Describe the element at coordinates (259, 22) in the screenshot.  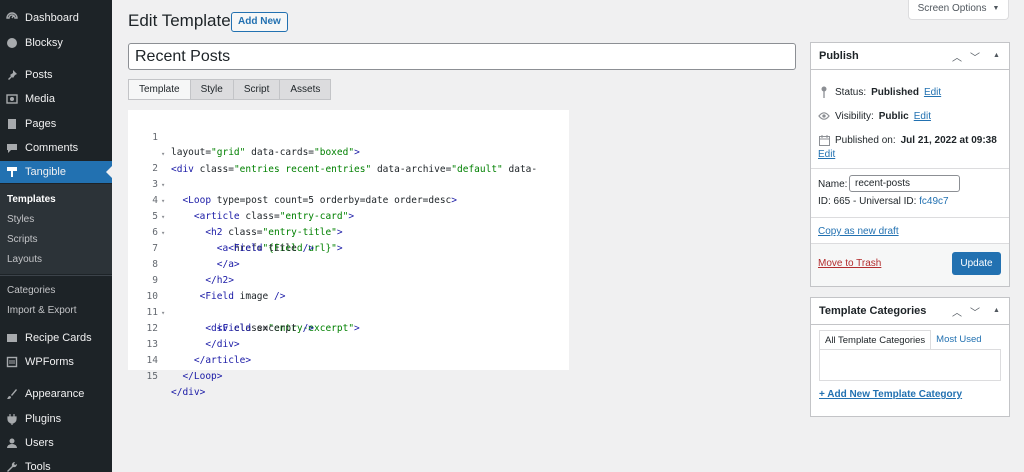
I see `add-new-button: Add New` at that location.